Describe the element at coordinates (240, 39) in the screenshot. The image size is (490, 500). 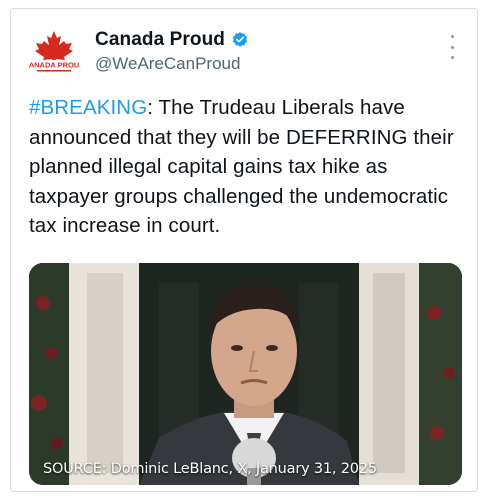
I see `verified-badge-icon` at that location.